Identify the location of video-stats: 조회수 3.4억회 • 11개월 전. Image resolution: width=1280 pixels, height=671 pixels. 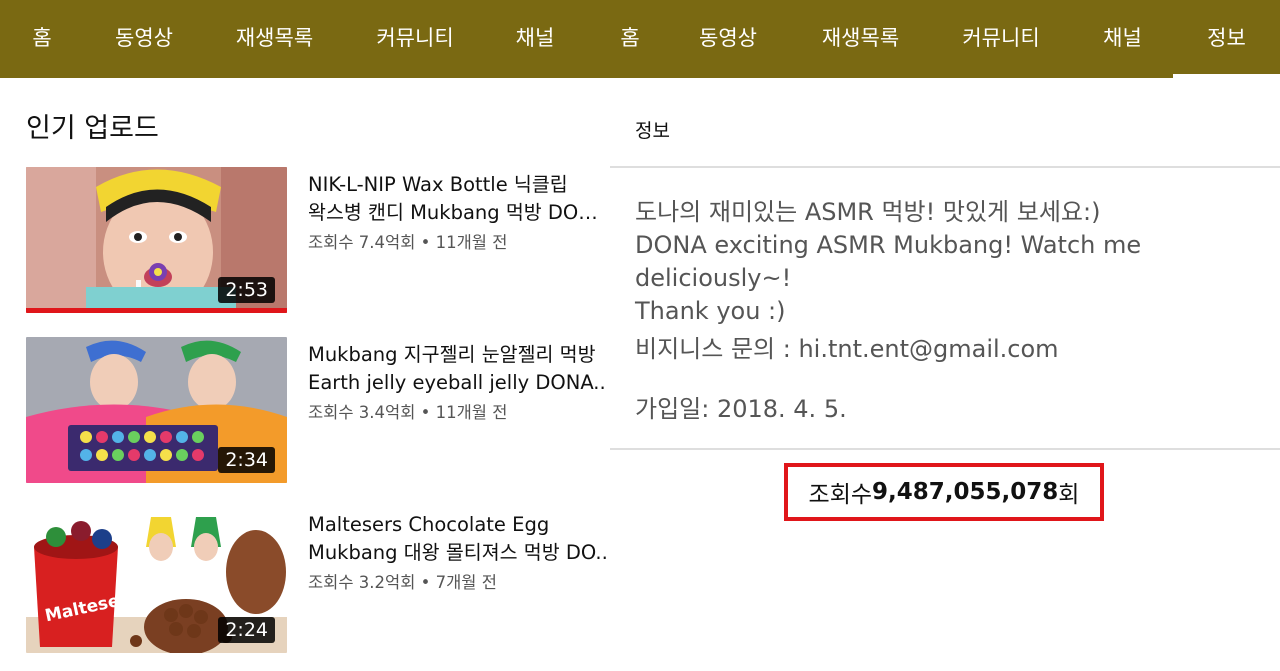
(458, 411).